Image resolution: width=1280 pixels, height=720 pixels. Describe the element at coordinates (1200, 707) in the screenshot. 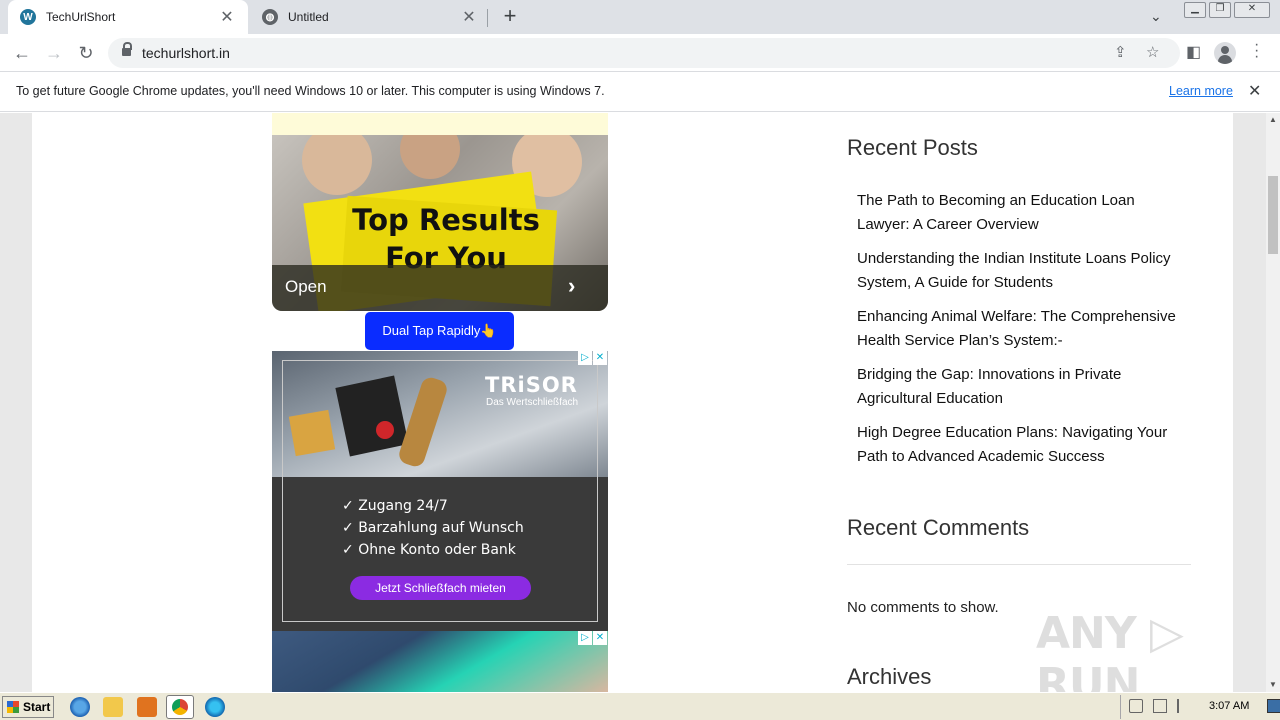

I see `system-tray` at that location.